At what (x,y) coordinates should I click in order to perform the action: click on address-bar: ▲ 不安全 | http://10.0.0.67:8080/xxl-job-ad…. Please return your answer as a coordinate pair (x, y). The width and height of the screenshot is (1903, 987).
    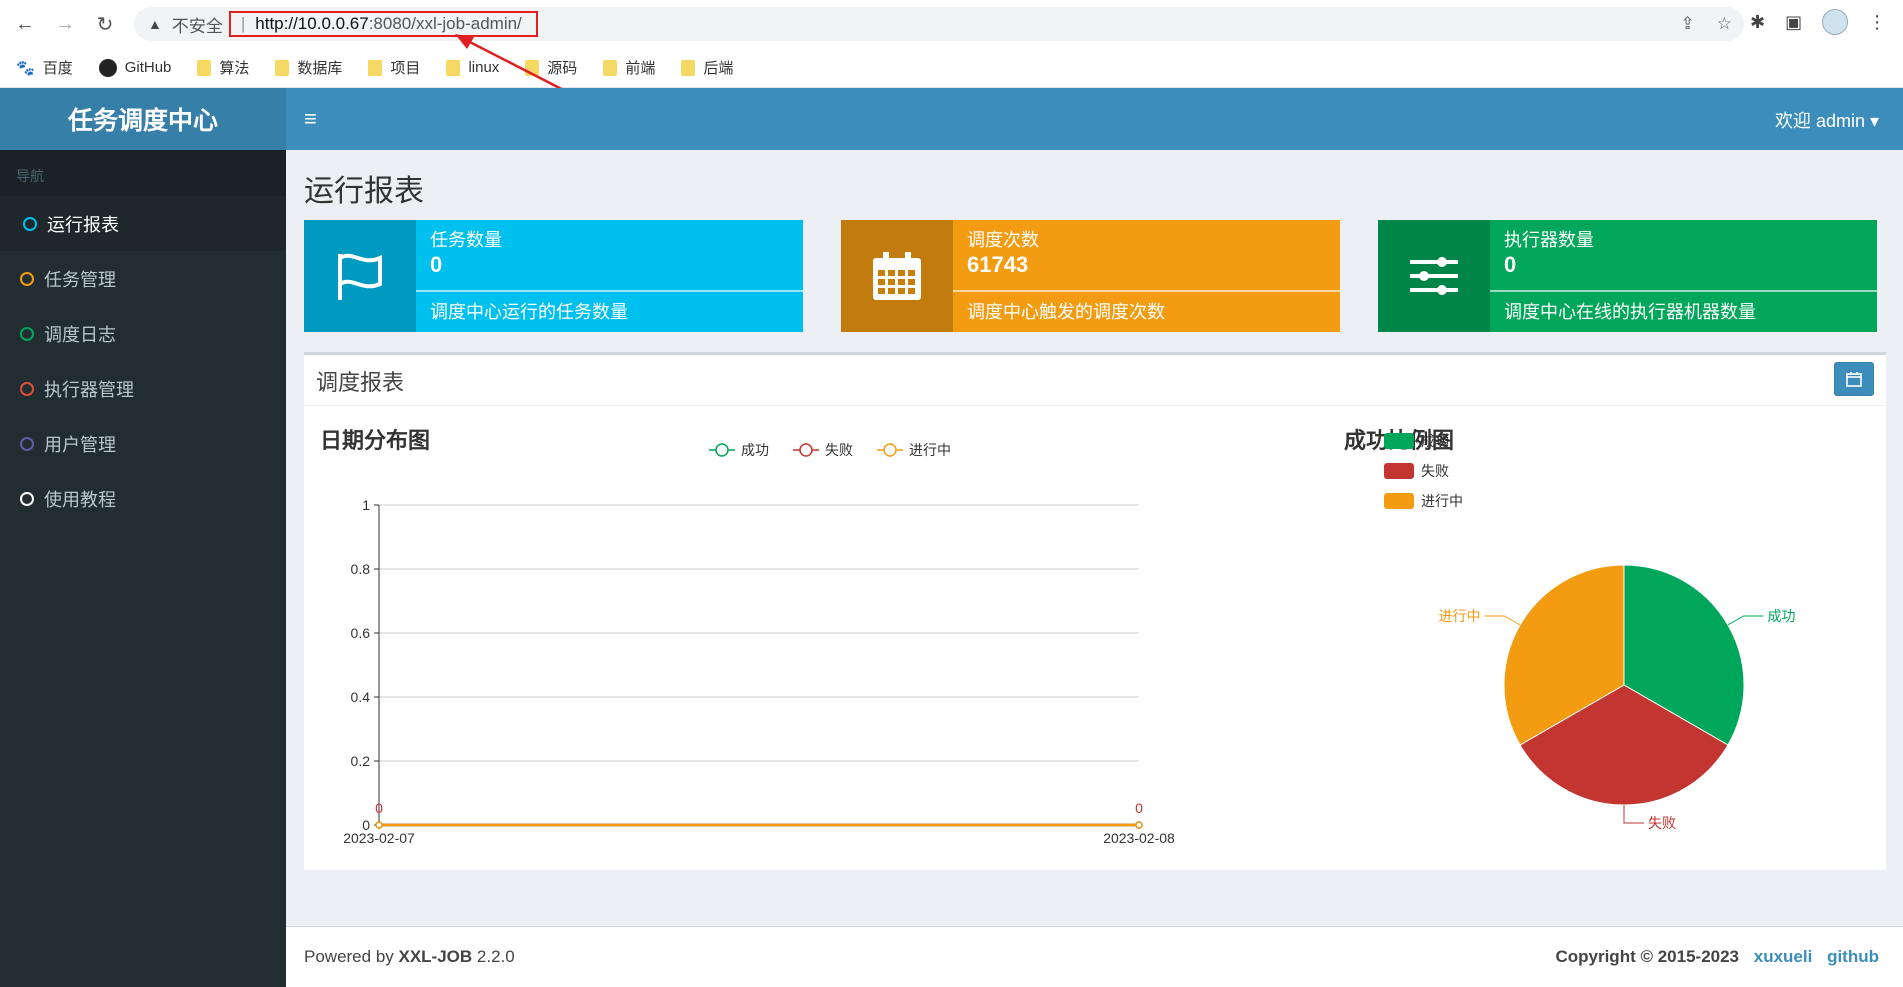
    Looking at the image, I should click on (939, 24).